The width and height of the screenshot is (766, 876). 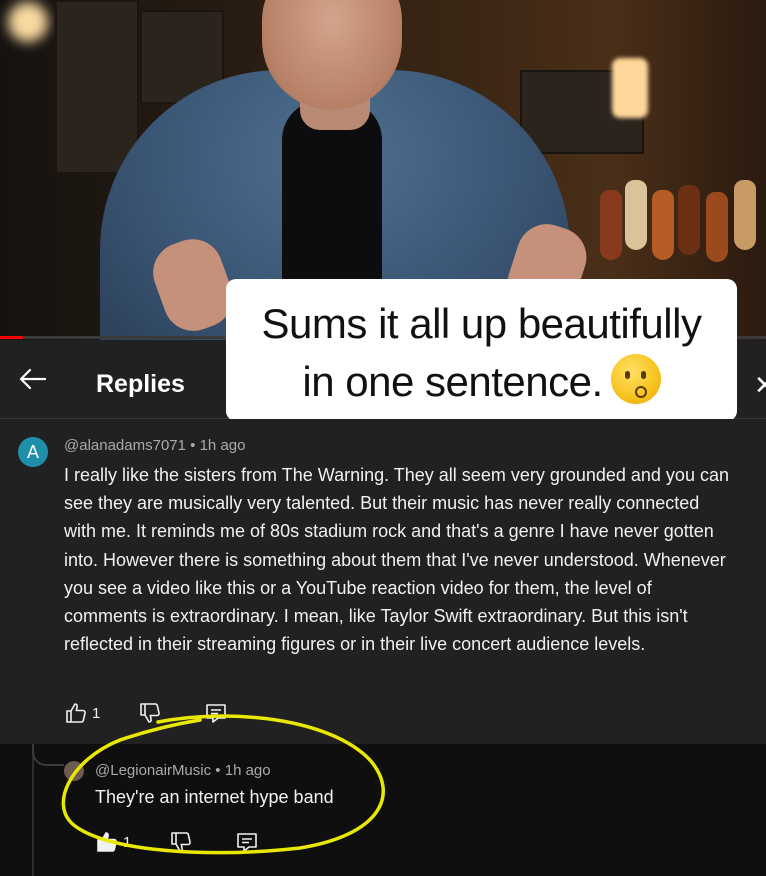 I want to click on avatar: A, so click(x=33, y=452).